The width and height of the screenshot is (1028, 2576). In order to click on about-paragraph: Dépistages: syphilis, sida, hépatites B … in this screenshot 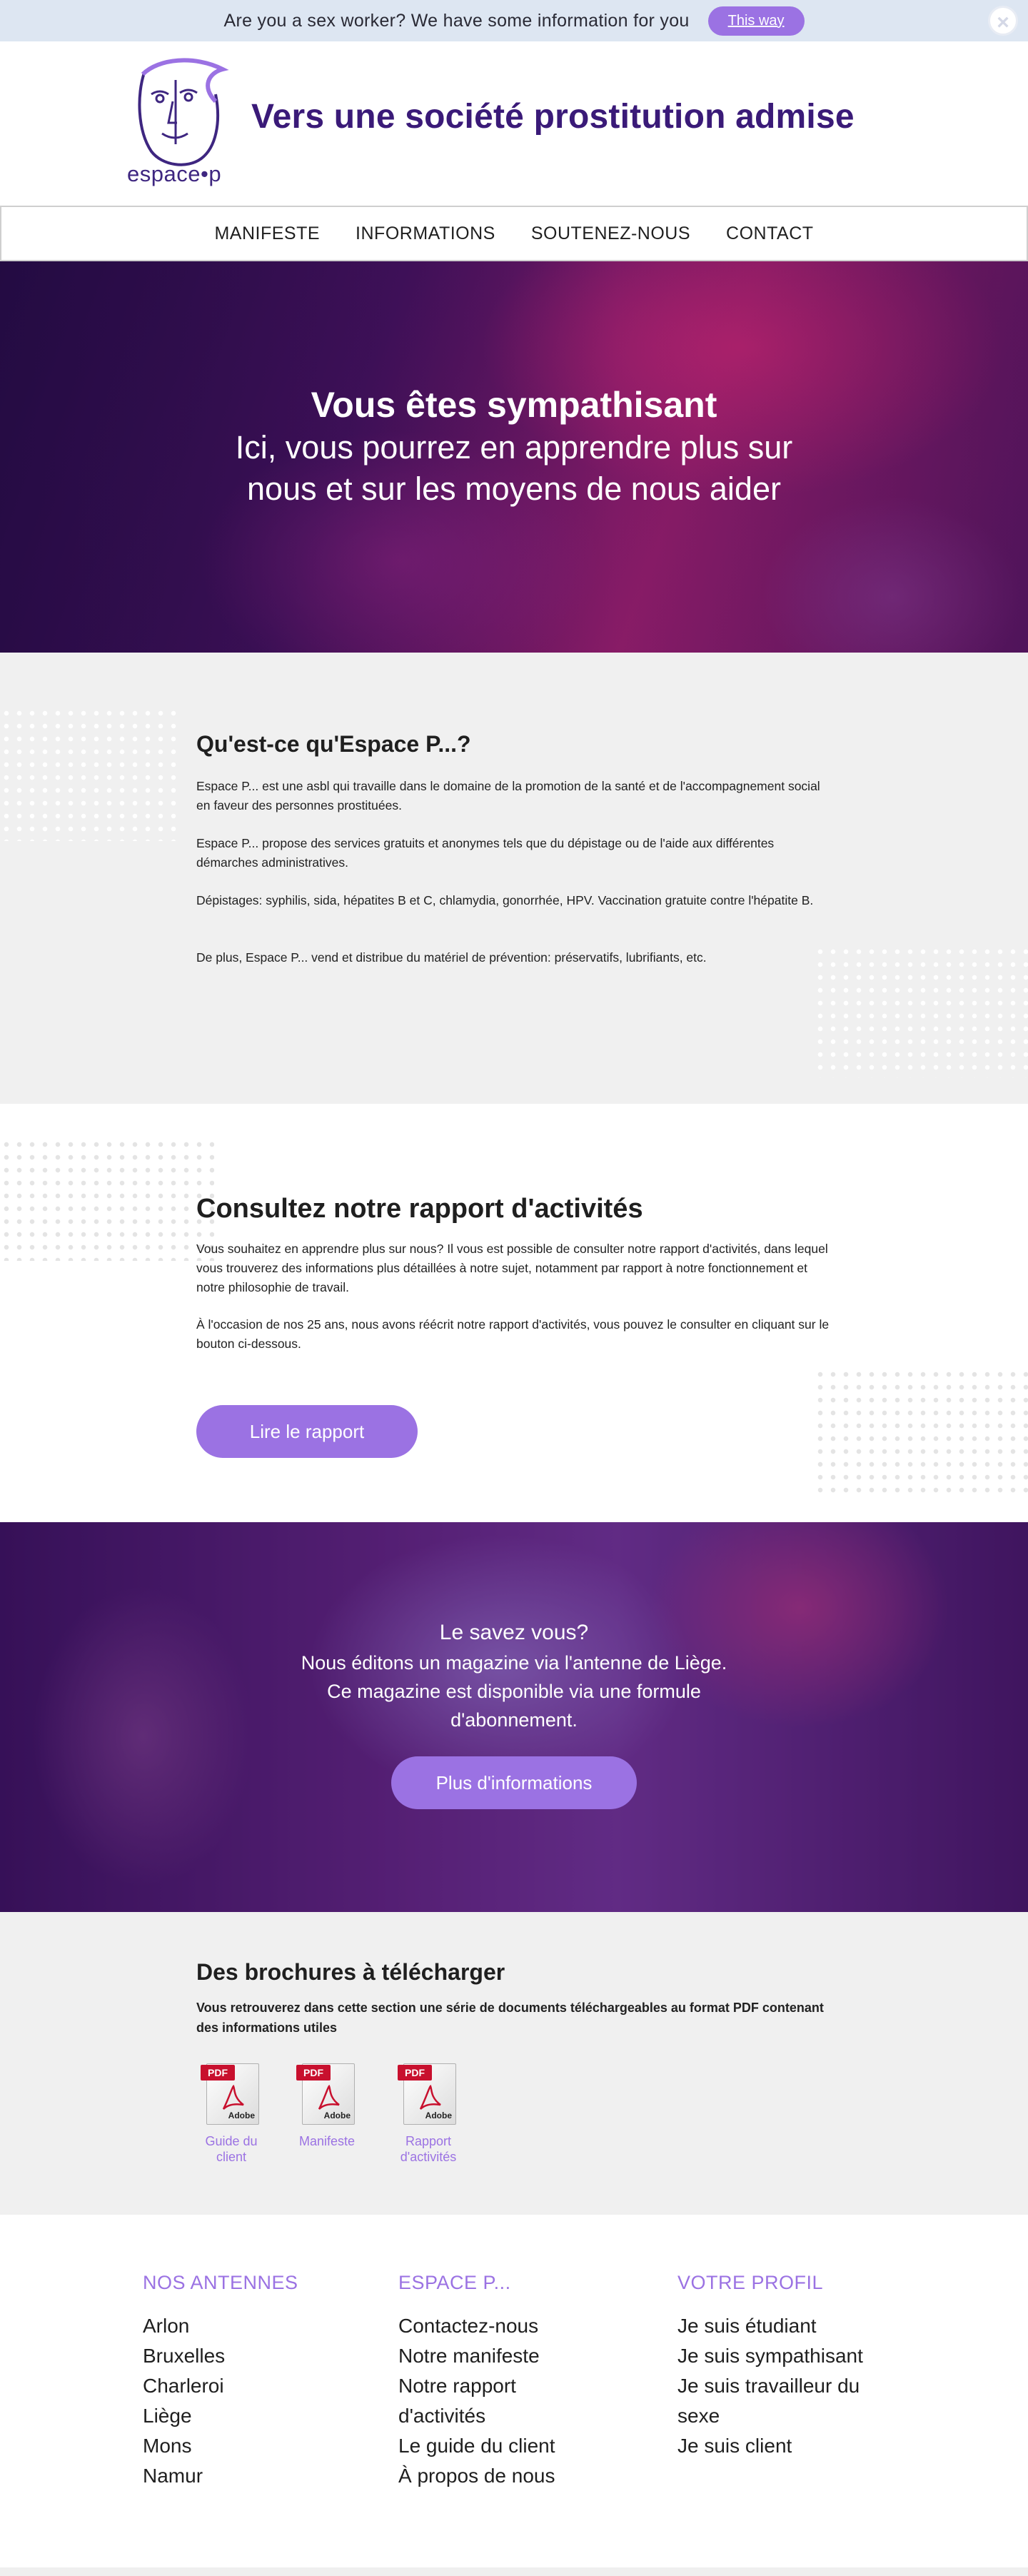, I will do `click(505, 900)`.